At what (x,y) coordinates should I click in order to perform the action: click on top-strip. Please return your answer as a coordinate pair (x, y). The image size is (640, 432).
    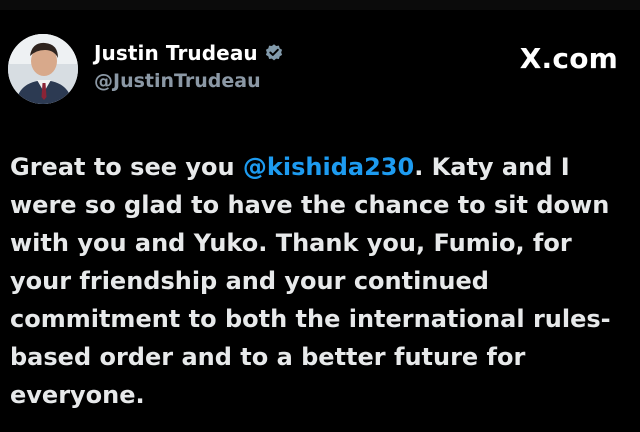
    Looking at the image, I should click on (320, 5).